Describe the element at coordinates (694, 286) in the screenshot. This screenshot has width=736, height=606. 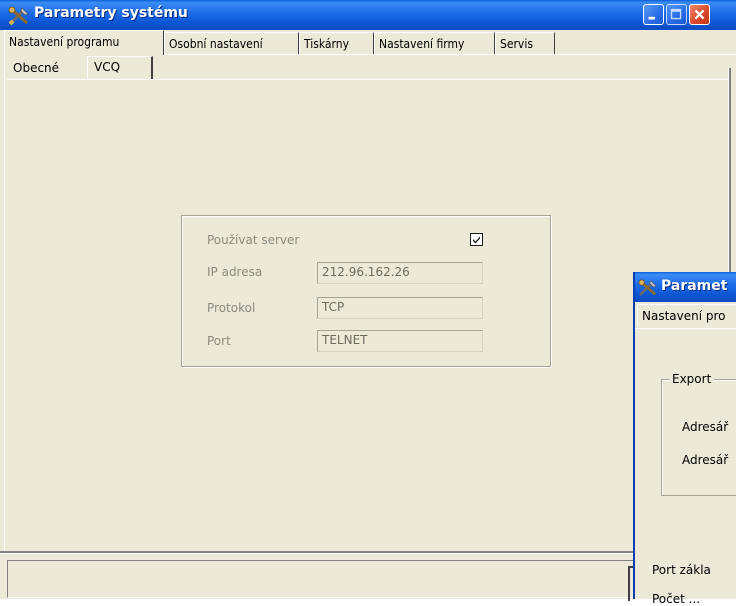
I see `second-window-title: Paramet` at that location.